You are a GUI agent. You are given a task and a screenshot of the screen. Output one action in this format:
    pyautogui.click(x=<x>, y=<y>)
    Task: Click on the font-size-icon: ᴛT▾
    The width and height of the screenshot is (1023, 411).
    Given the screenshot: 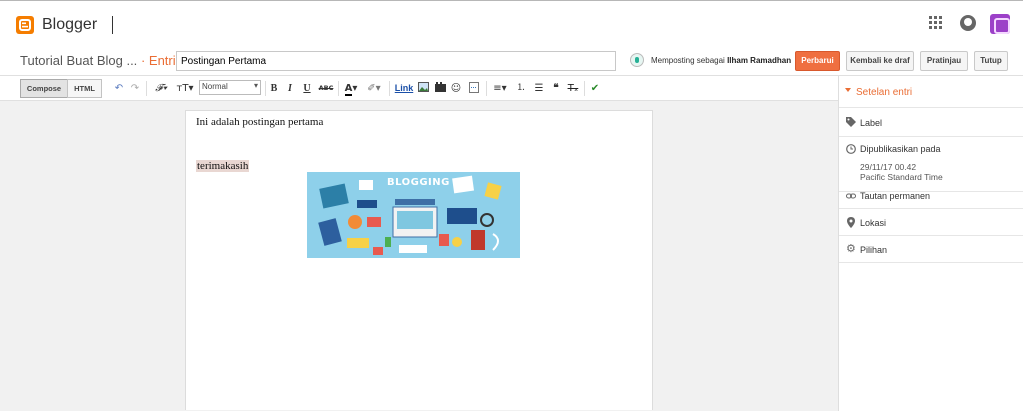 What is the action you would take?
    pyautogui.click(x=185, y=88)
    